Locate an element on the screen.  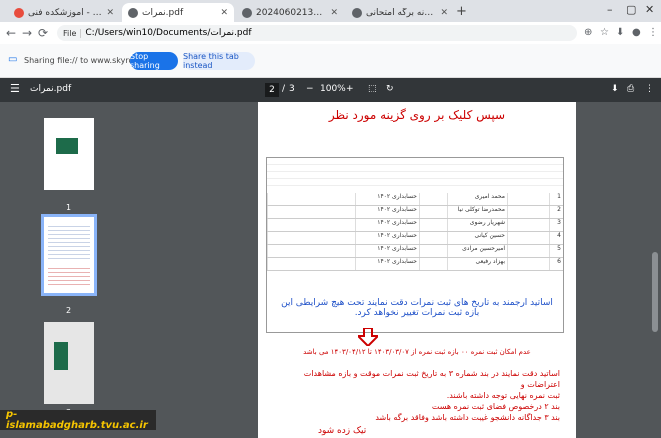
row-number: 1 is located at coordinates (556, 199).